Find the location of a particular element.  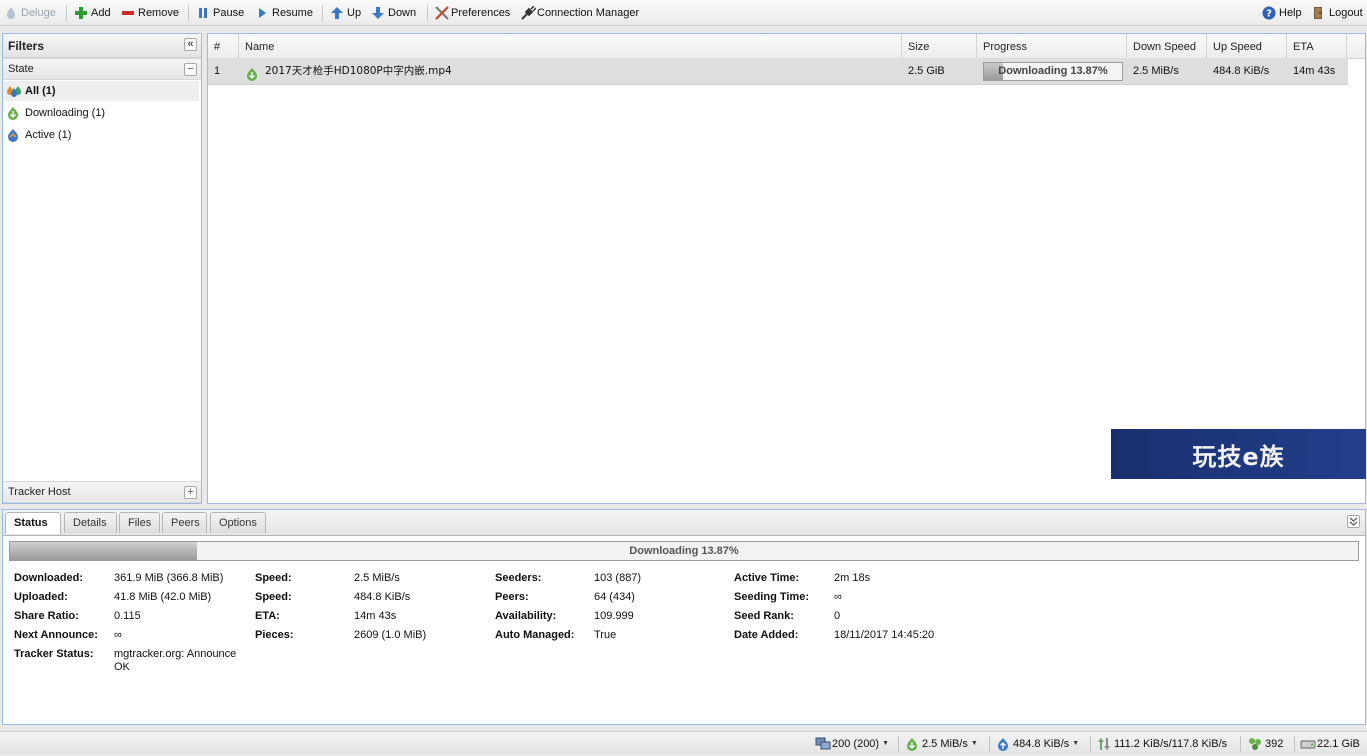

share-ratio-value: 0.115 is located at coordinates (127, 616).